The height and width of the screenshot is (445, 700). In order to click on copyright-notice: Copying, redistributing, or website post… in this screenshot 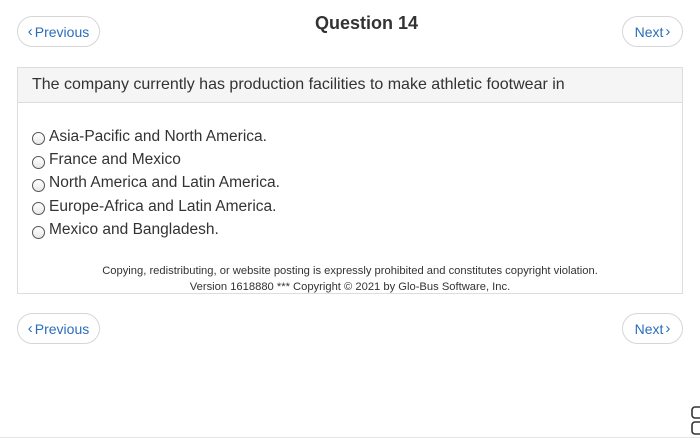, I will do `click(350, 279)`.